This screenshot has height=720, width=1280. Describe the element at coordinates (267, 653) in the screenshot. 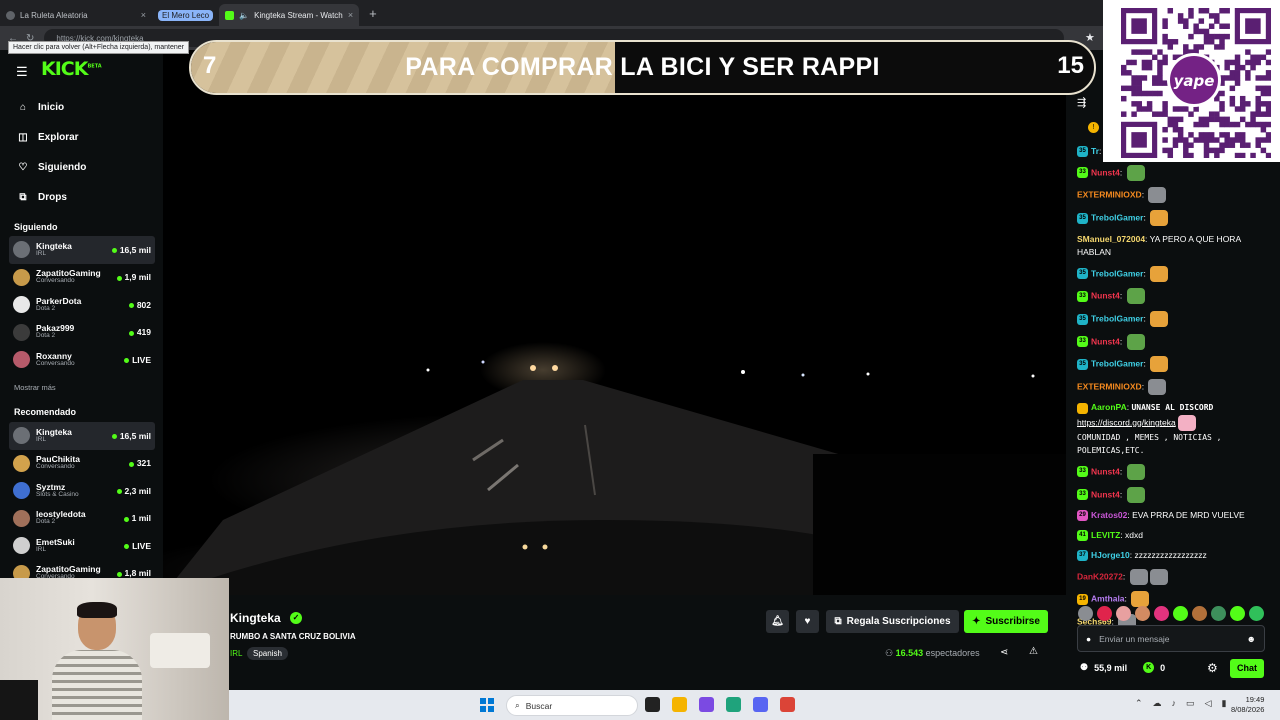

I see `language-tag: Spanish` at that location.